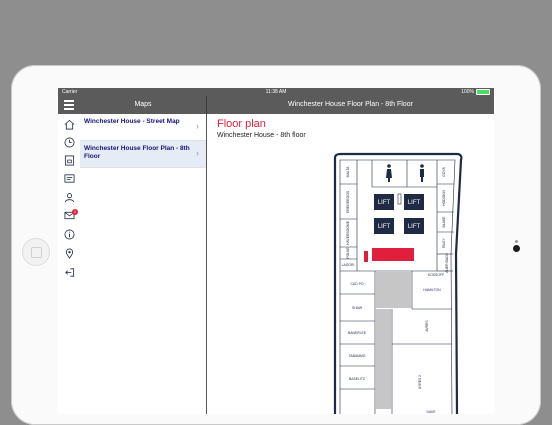  Describe the element at coordinates (427, 326) in the screenshot. I see `room-label: AVRES` at that location.